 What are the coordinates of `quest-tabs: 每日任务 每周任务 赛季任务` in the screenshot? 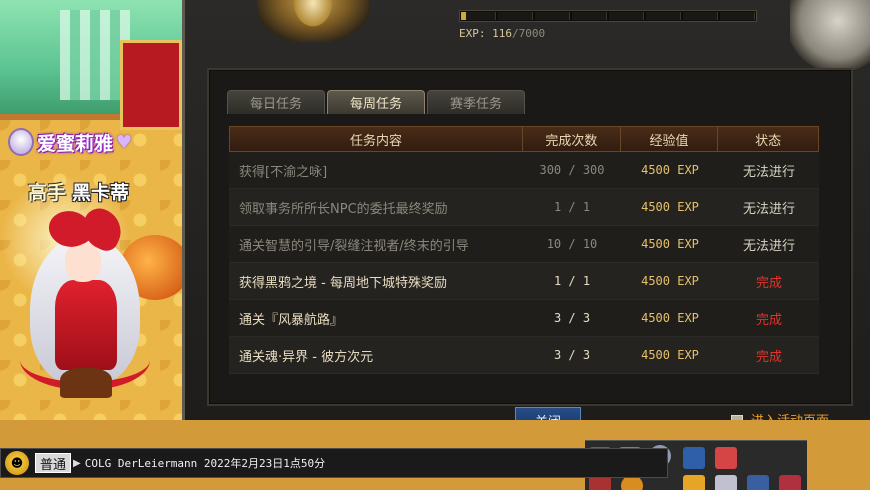 It's located at (376, 102).